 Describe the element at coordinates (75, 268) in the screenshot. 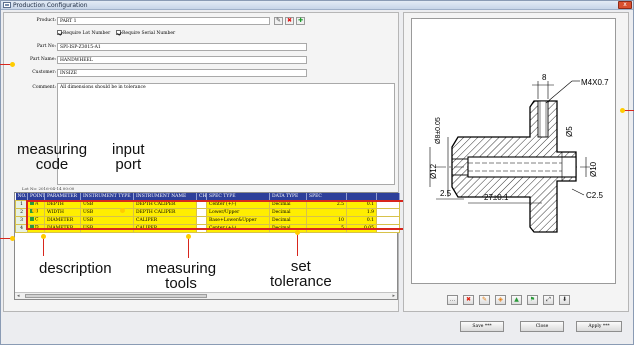

I see `annotation-description: description` at that location.